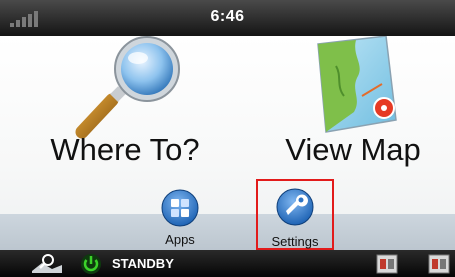 The width and height of the screenshot is (455, 277). What do you see at coordinates (357, 84) in the screenshot?
I see `map-icon` at bounding box center [357, 84].